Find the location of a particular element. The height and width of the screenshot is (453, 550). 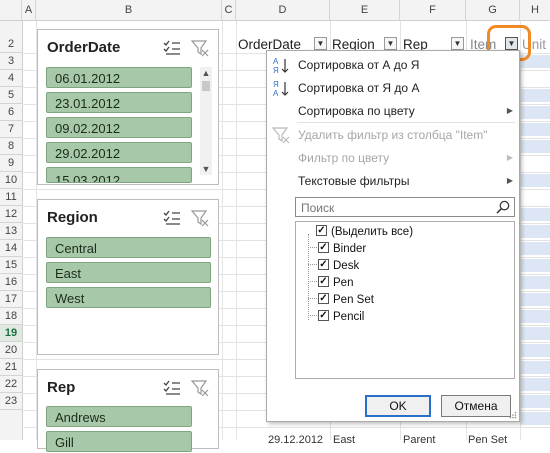

ok-button: OK is located at coordinates (398, 406).